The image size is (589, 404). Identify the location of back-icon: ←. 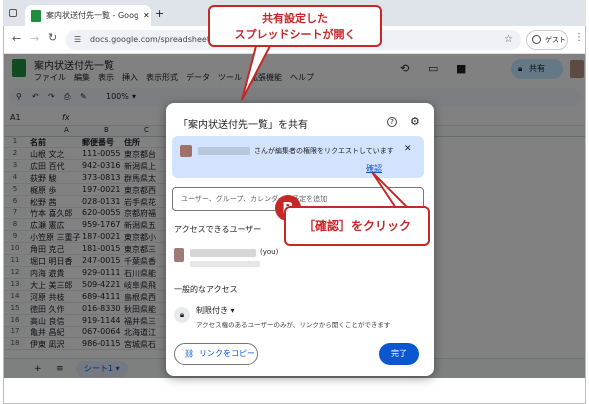
(16, 38).